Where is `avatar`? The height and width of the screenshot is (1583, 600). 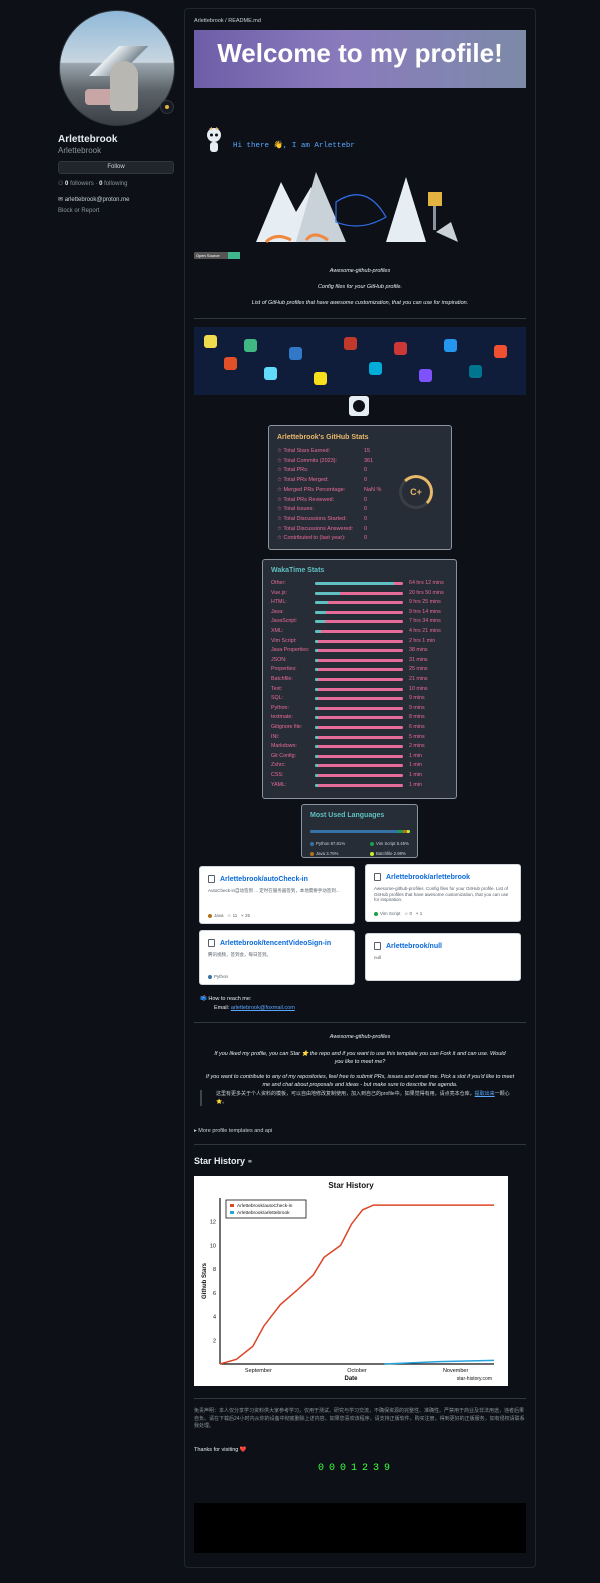
avatar is located at coordinates (117, 68).